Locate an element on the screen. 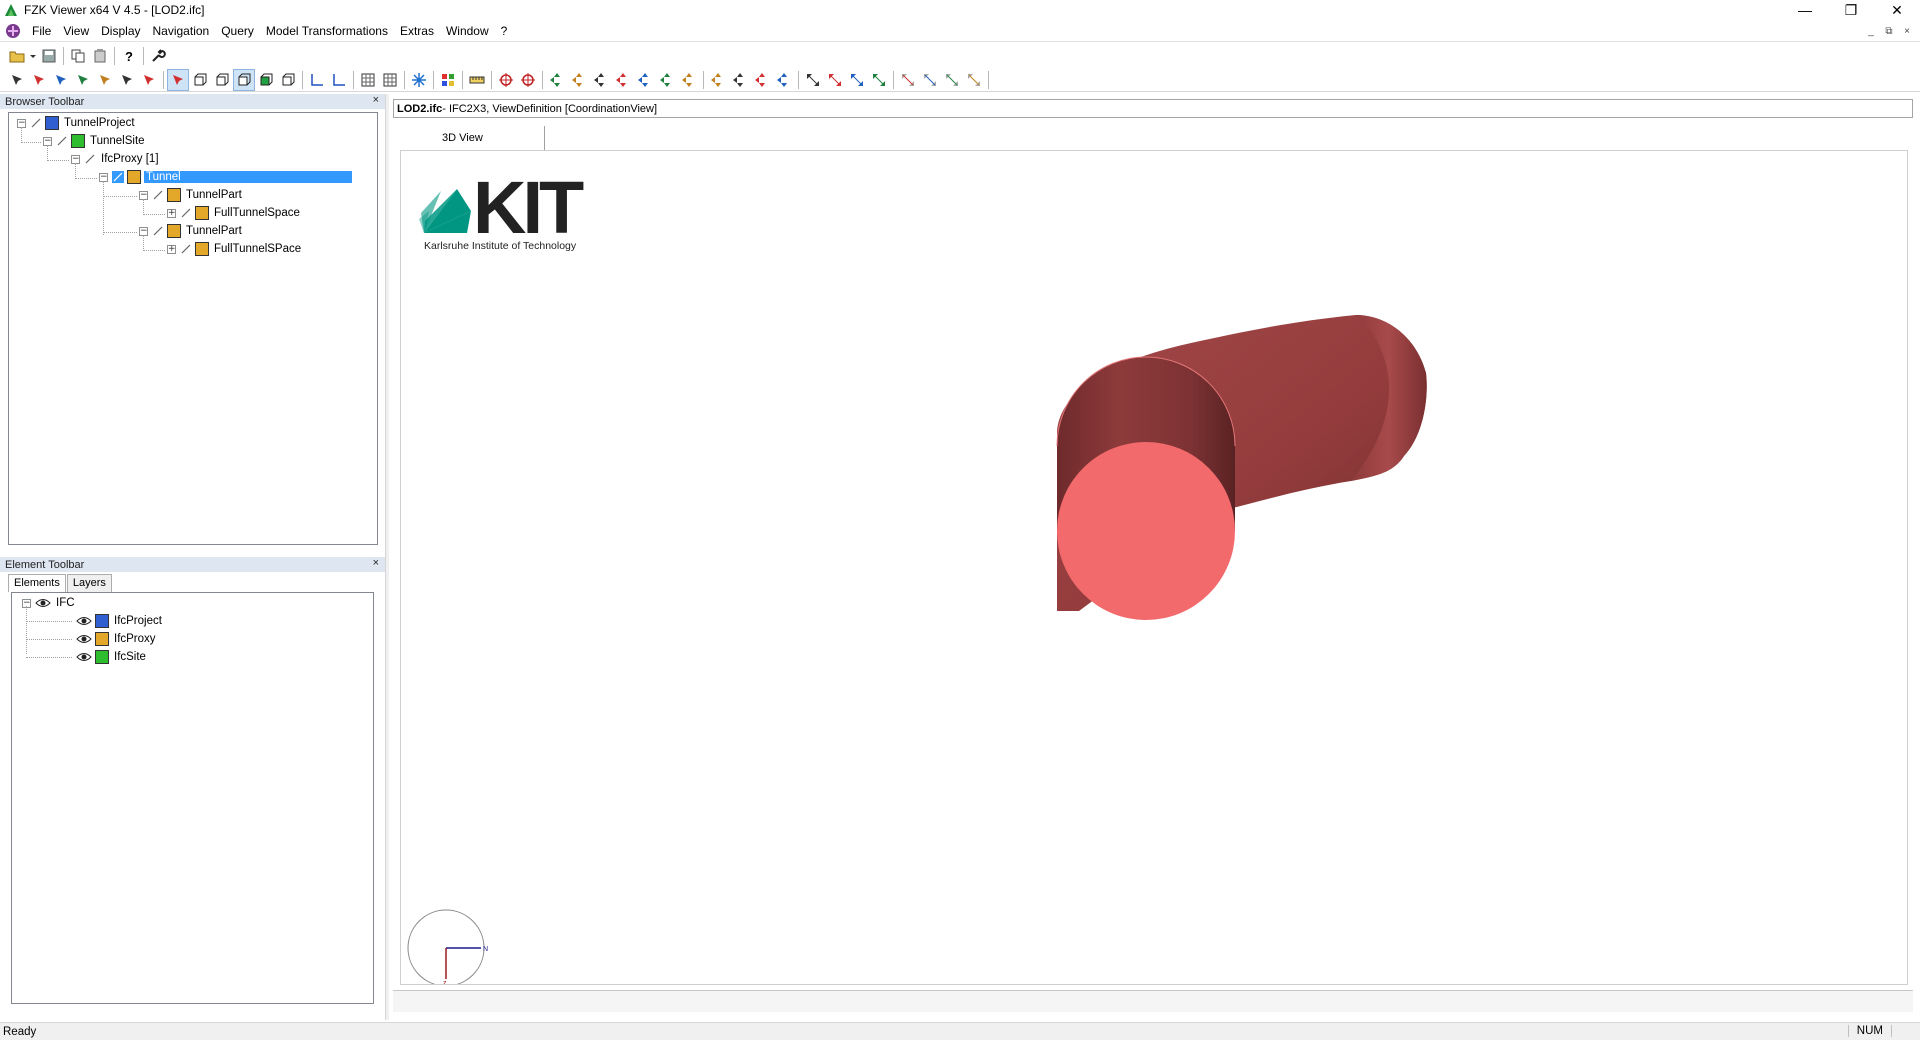 The image size is (1920, 1040). menu-query: Query is located at coordinates (237, 31).